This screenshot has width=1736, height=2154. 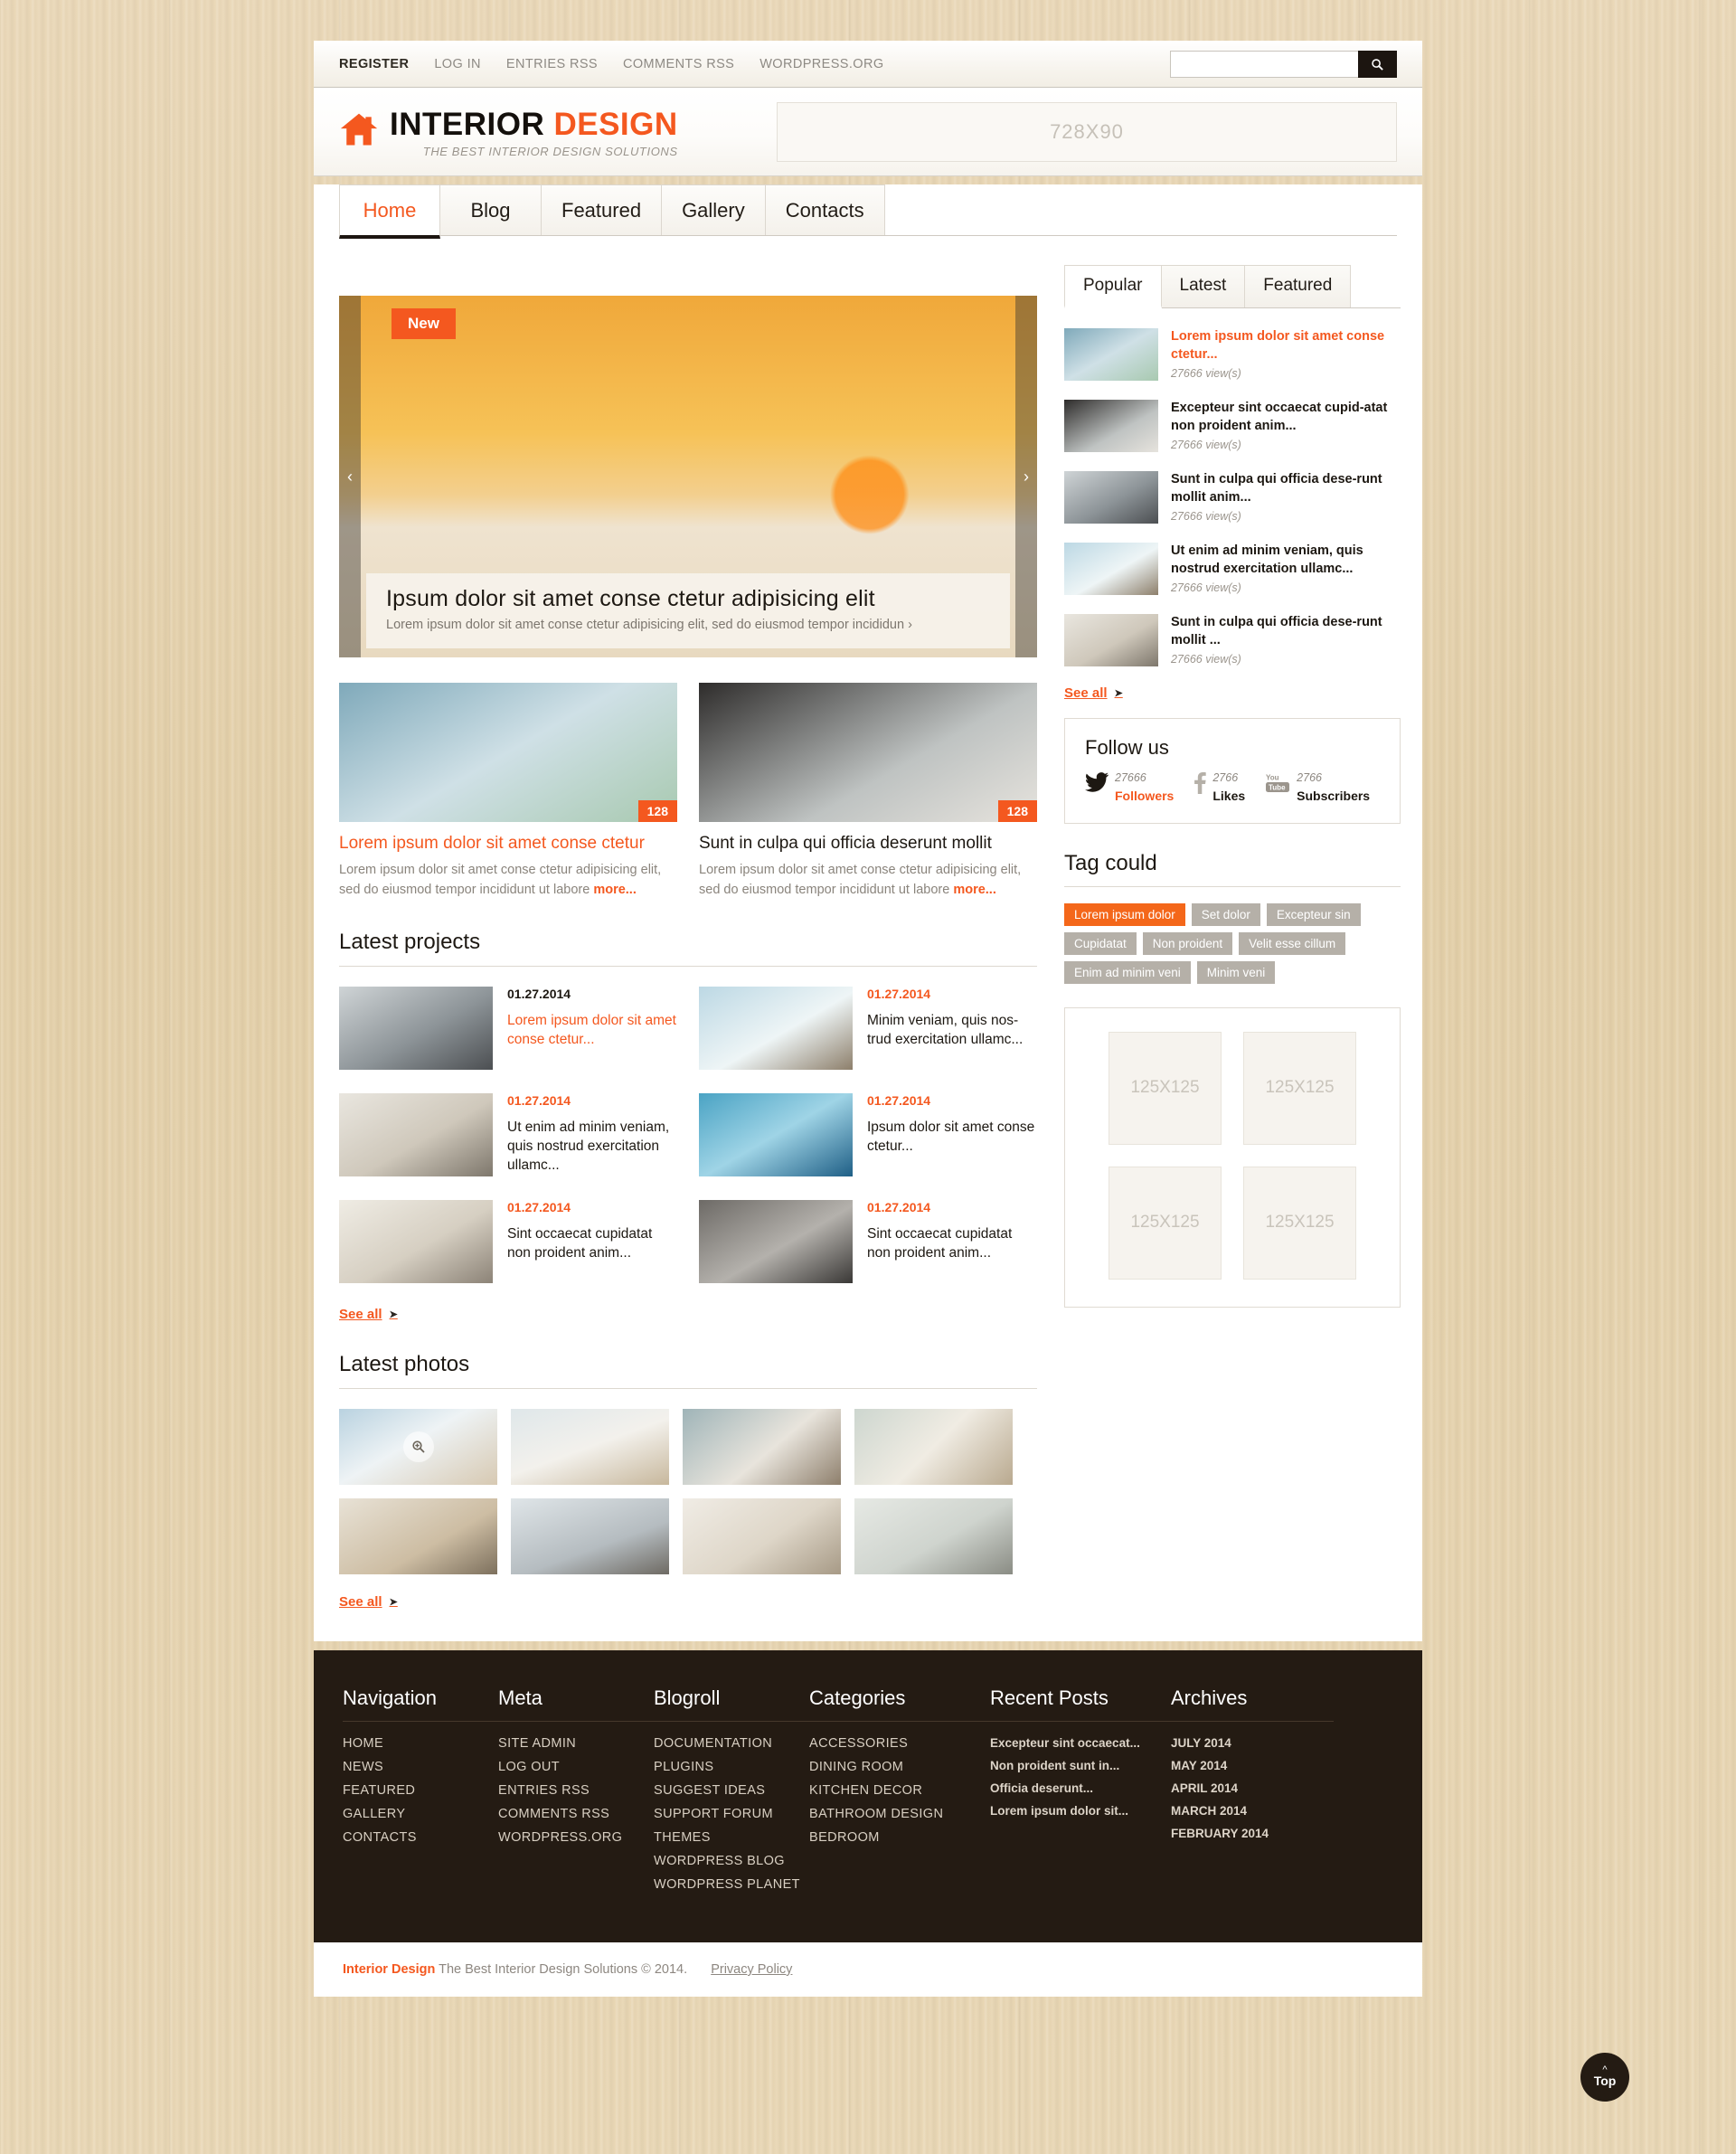 What do you see at coordinates (732, 1743) in the screenshot?
I see `footer-link: DOCUMENTATION` at bounding box center [732, 1743].